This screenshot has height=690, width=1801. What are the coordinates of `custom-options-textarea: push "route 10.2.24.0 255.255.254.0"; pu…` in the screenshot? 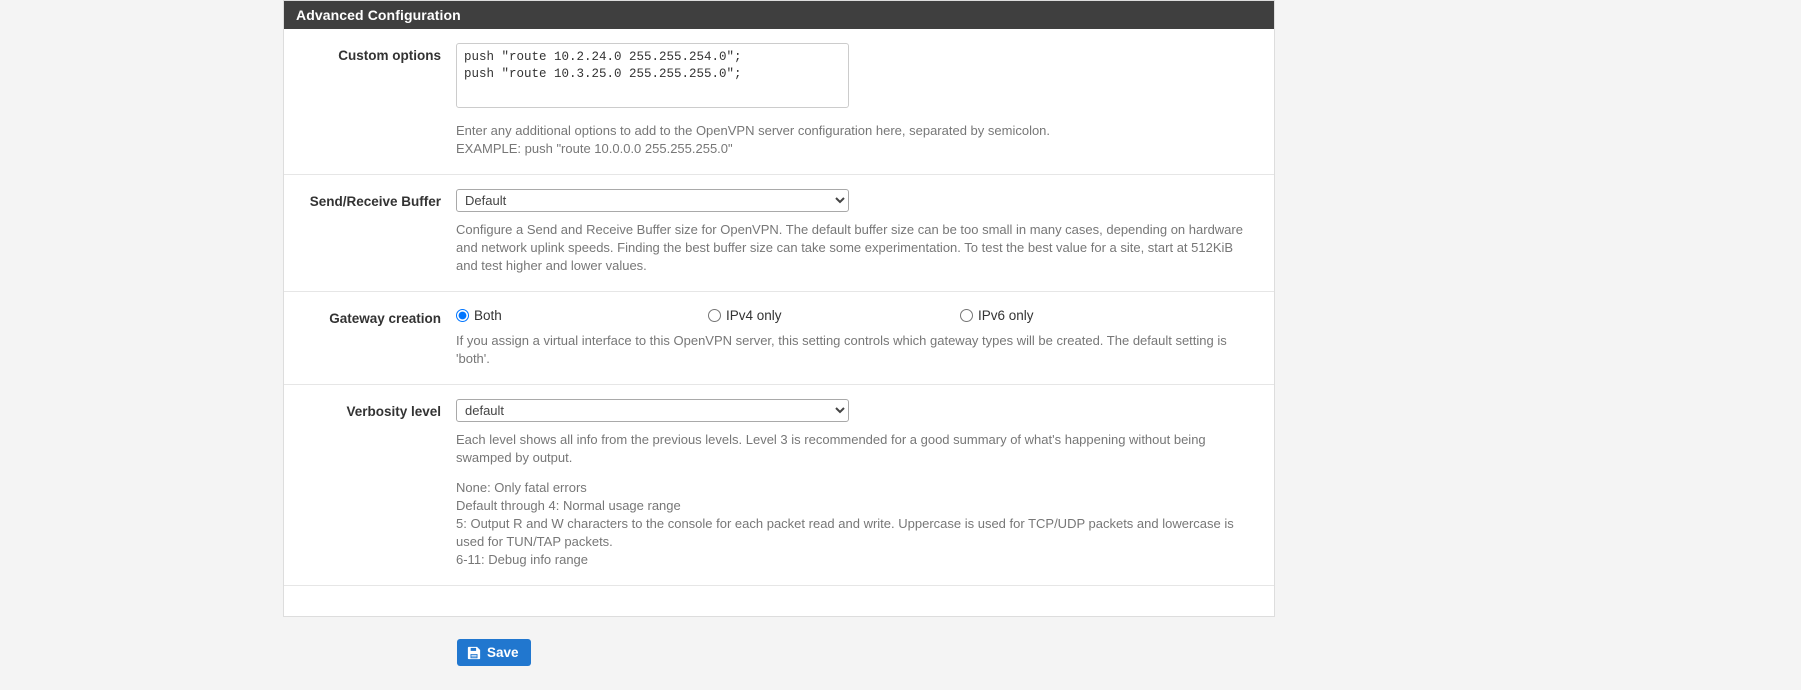 It's located at (652, 75).